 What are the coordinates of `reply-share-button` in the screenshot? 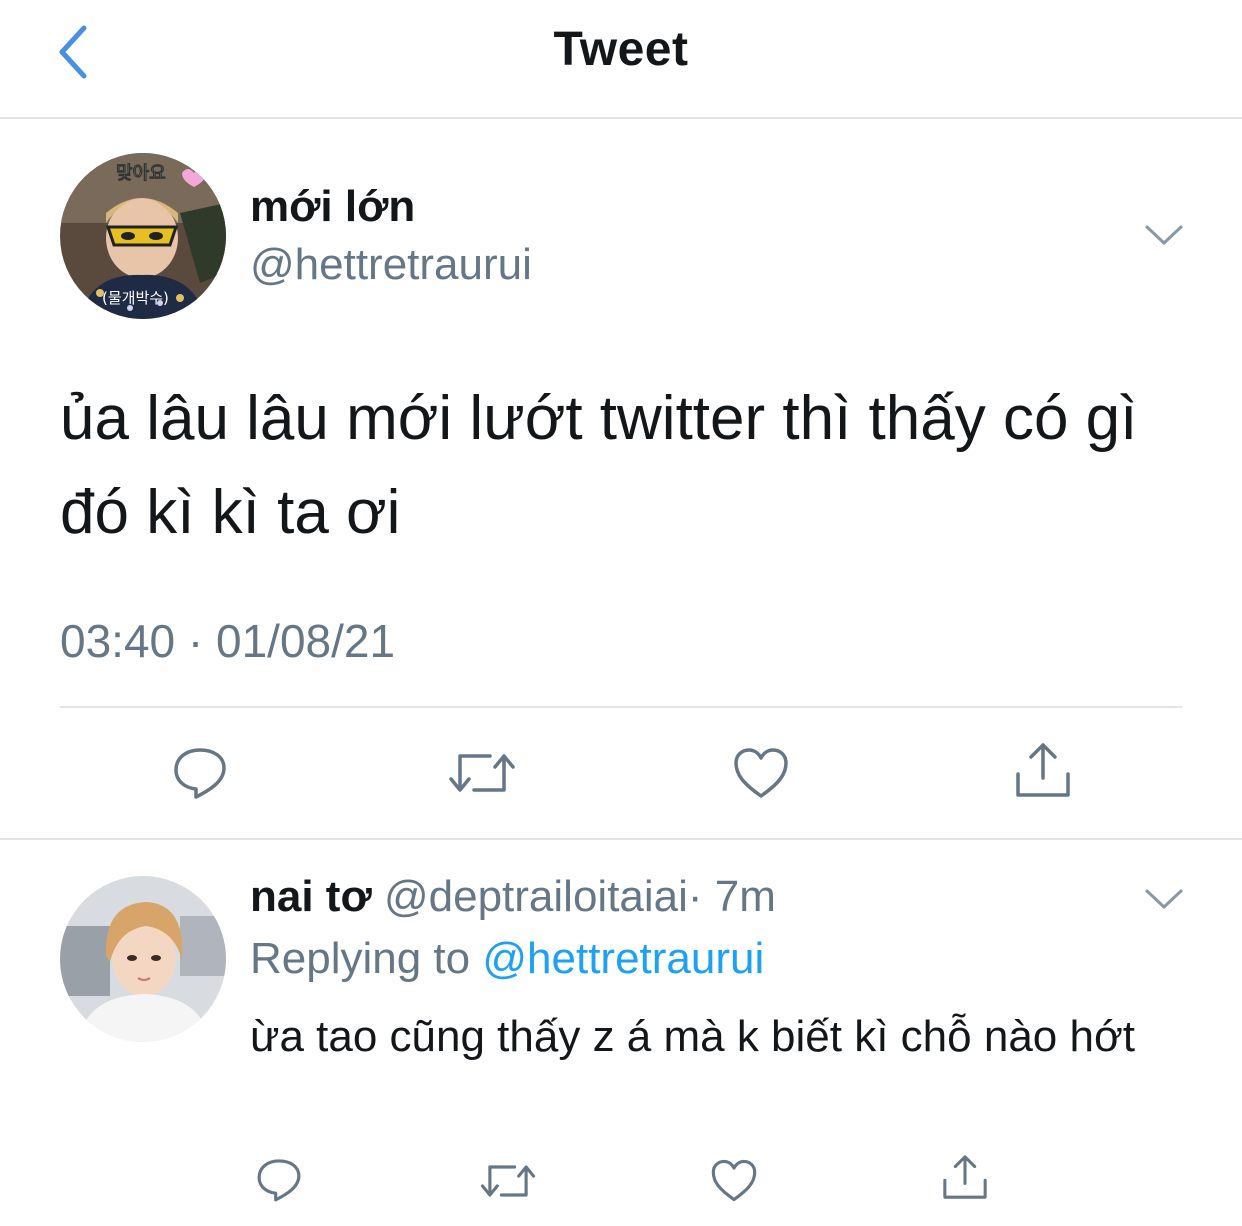 It's located at (965, 1179).